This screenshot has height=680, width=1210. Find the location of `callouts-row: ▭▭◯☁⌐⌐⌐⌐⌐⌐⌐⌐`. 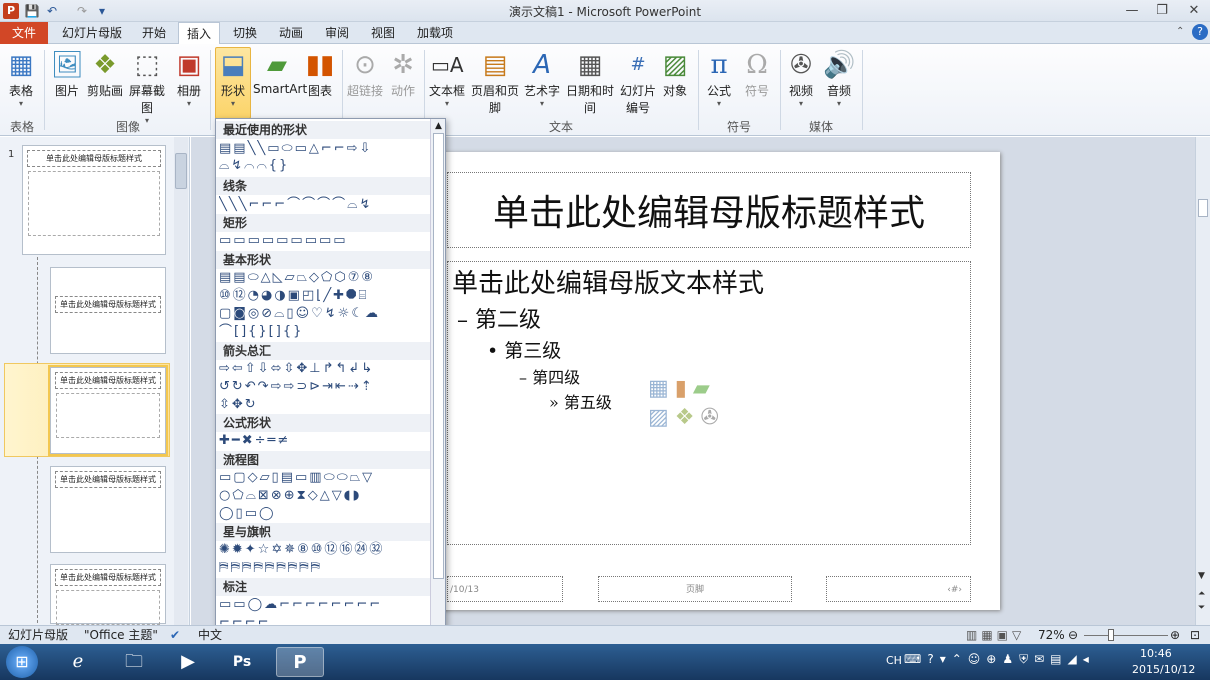

callouts-row: ▭▭◯☁⌐⌐⌐⌐⌐⌐⌐⌐ is located at coordinates (325, 605).